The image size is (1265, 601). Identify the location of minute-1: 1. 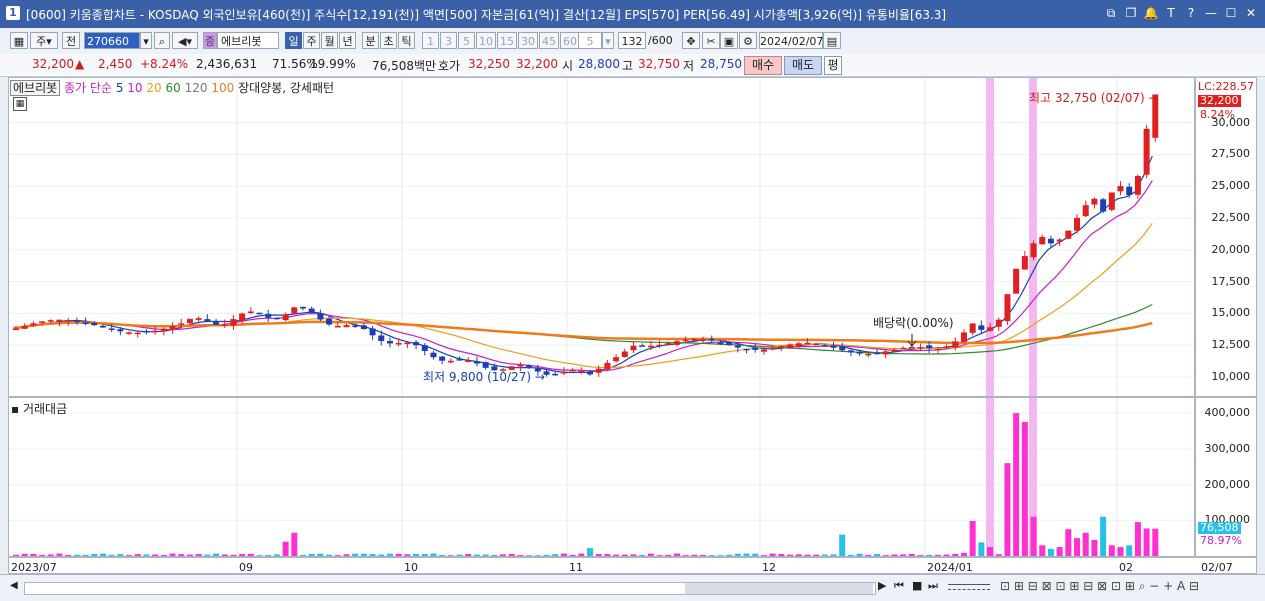
(430, 40).